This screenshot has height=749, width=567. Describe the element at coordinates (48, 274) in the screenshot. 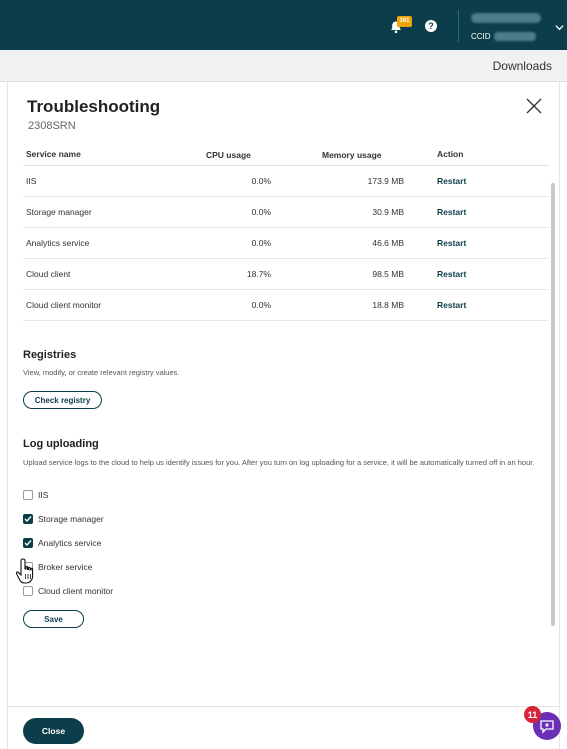

I see `service-name: Cloud client` at that location.